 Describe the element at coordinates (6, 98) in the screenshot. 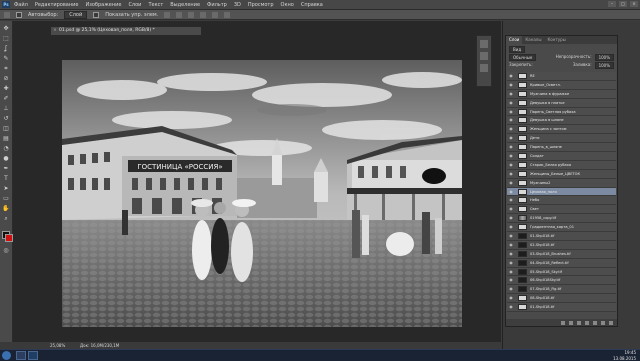

I see `brush-tool-icon: ✐` at that location.